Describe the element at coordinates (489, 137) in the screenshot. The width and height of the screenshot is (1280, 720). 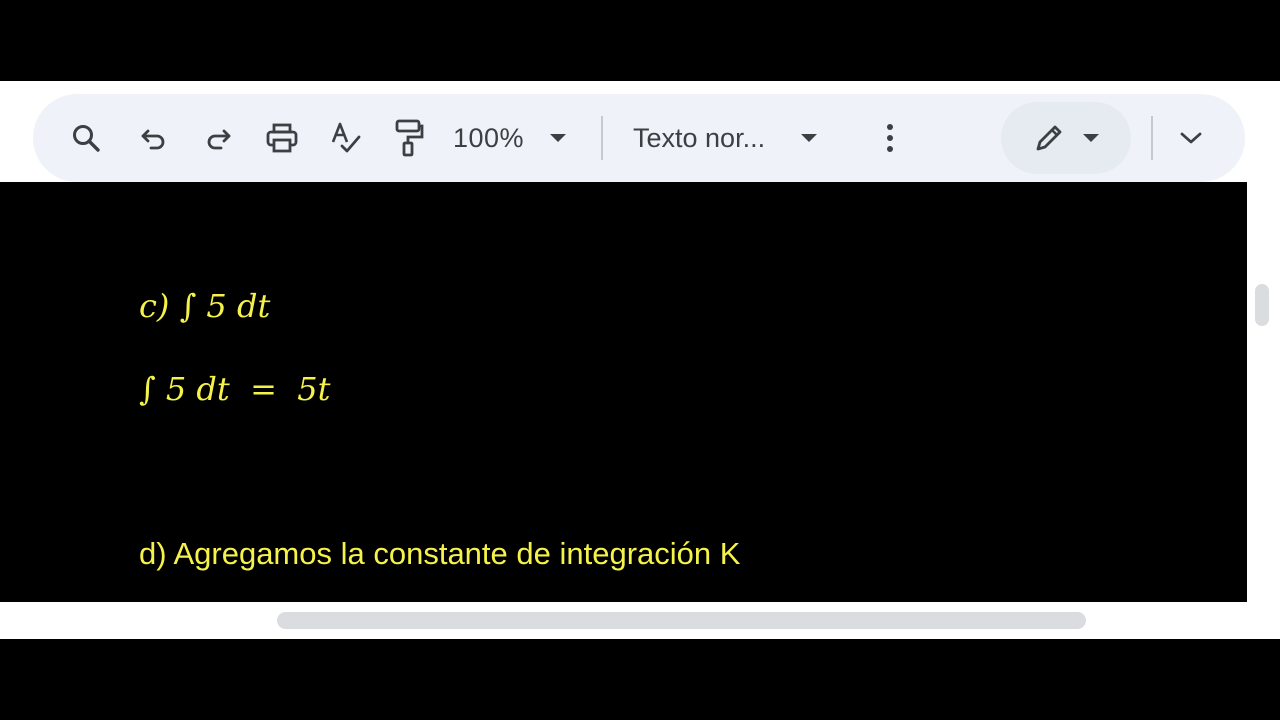
I see `zoom-value: 100%` at that location.